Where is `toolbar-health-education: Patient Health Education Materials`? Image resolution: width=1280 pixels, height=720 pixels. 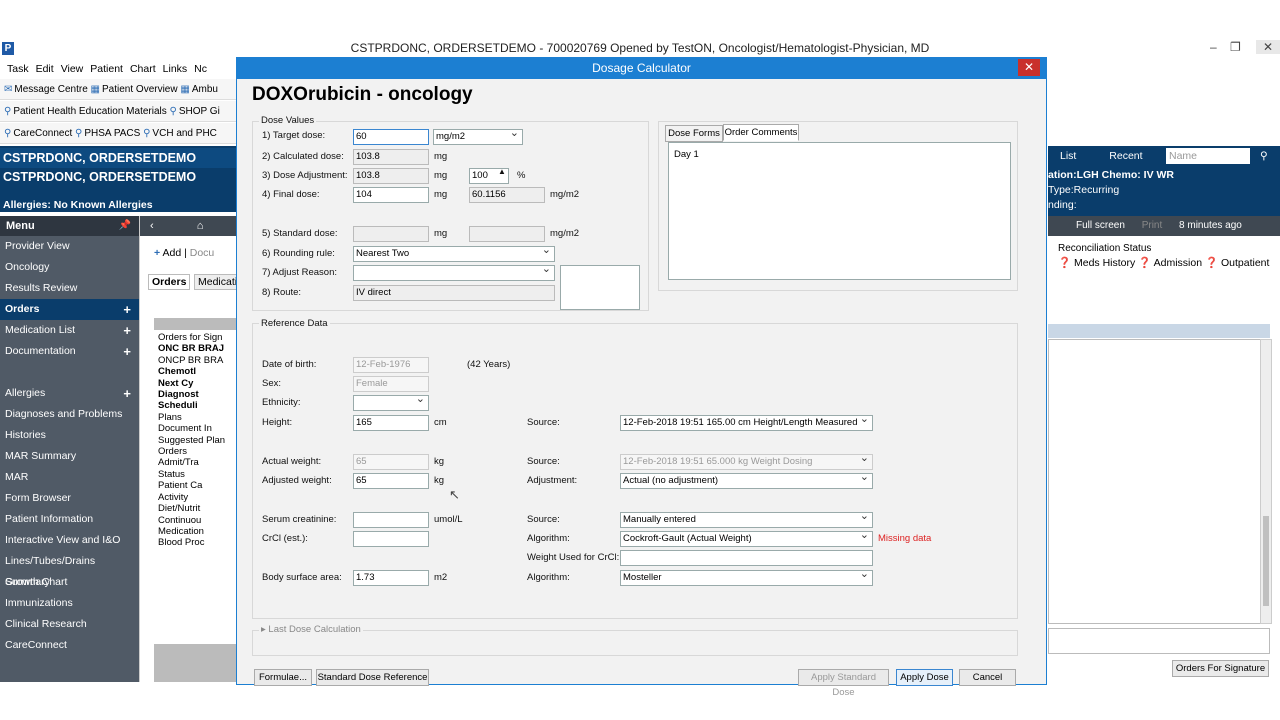
toolbar-health-education: Patient Health Education Materials is located at coordinates (89, 111).